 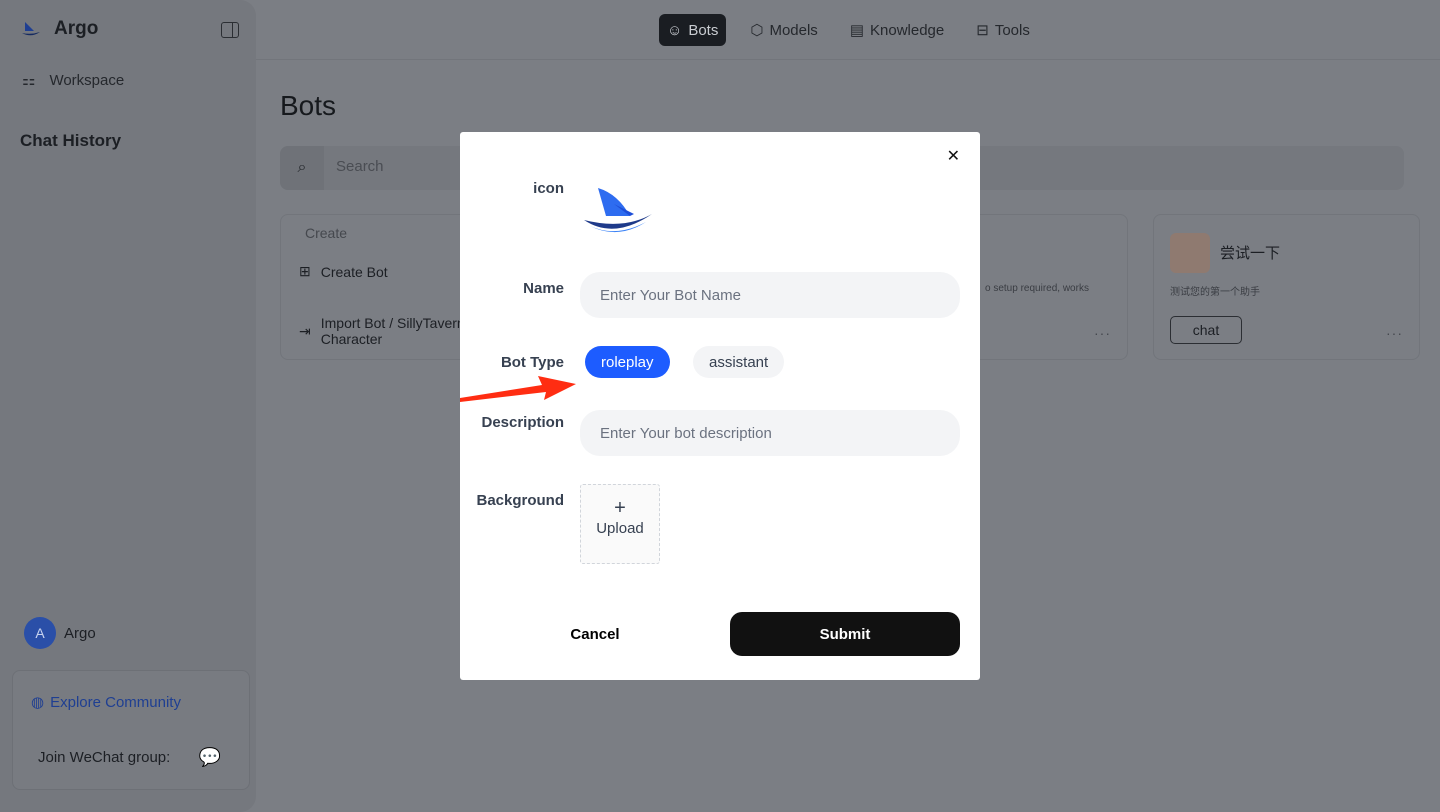 What do you see at coordinates (1037, 288) in the screenshot?
I see `bot-desc: o setup required, works` at bounding box center [1037, 288].